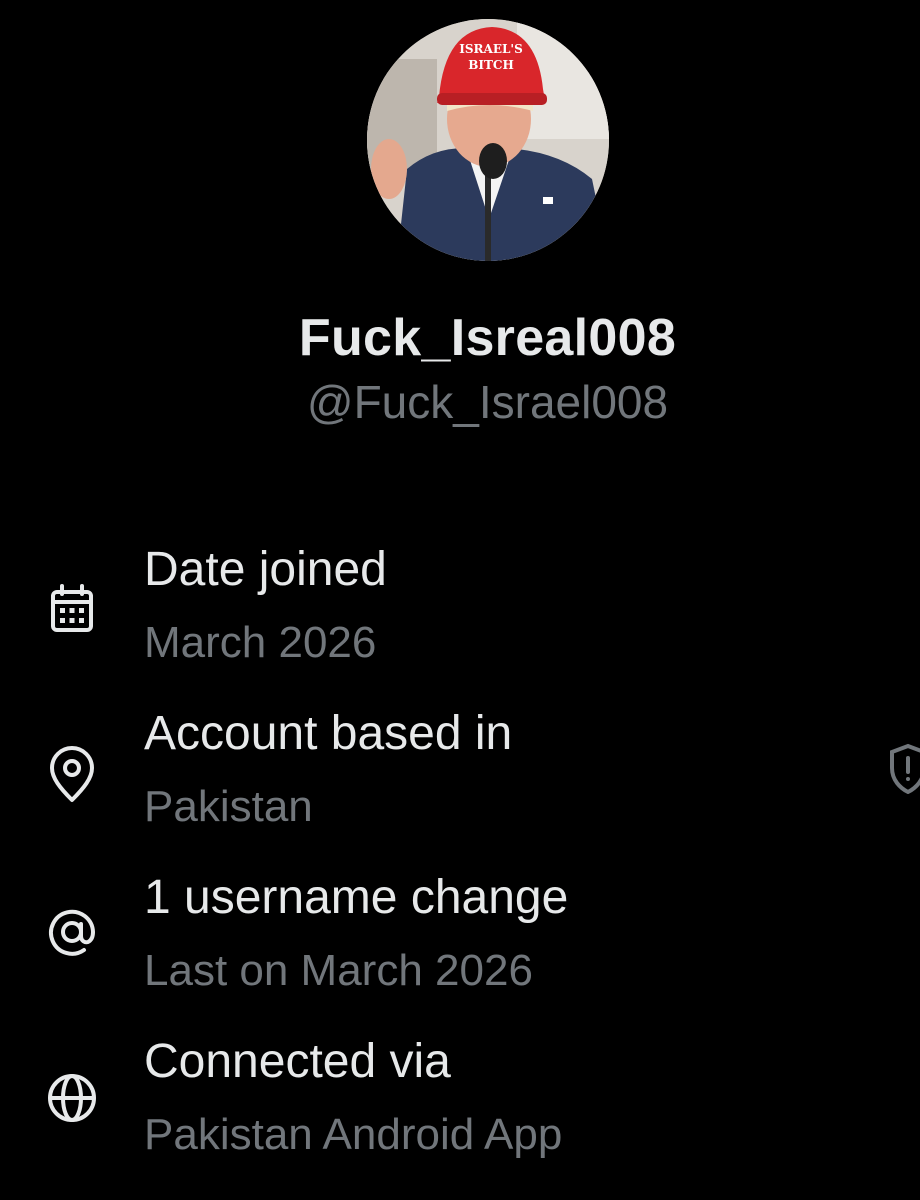 Image resolution: width=920 pixels, height=1200 pixels. What do you see at coordinates (72, 774) in the screenshot?
I see `location-pin-icon` at bounding box center [72, 774].